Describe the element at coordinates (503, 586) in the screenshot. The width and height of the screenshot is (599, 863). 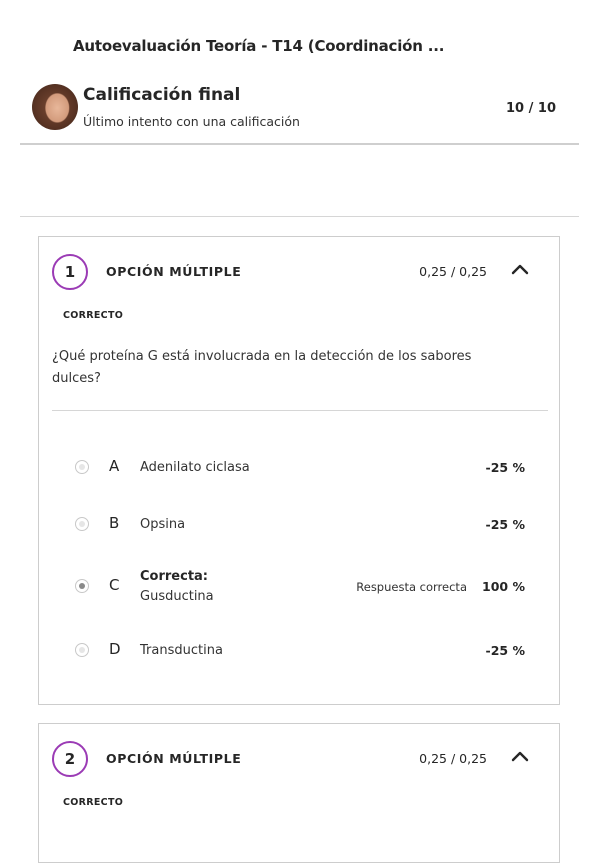
I see `option-percentage: 100 %` at that location.